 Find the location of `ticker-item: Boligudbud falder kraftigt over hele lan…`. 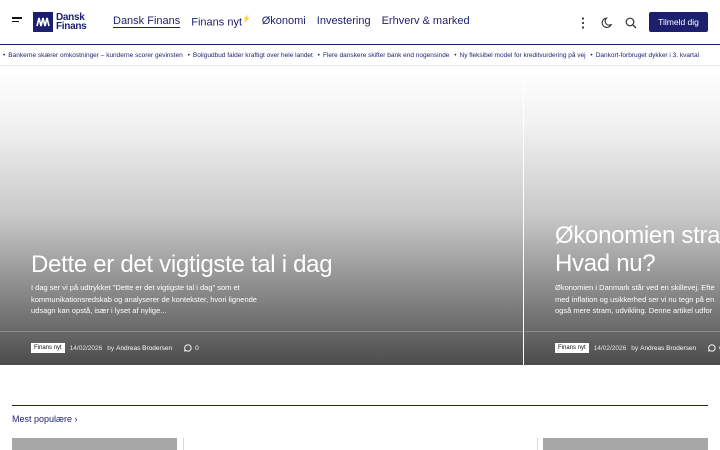

ticker-item: Boligudbud falder kraftigt over hele lan… is located at coordinates (253, 55).